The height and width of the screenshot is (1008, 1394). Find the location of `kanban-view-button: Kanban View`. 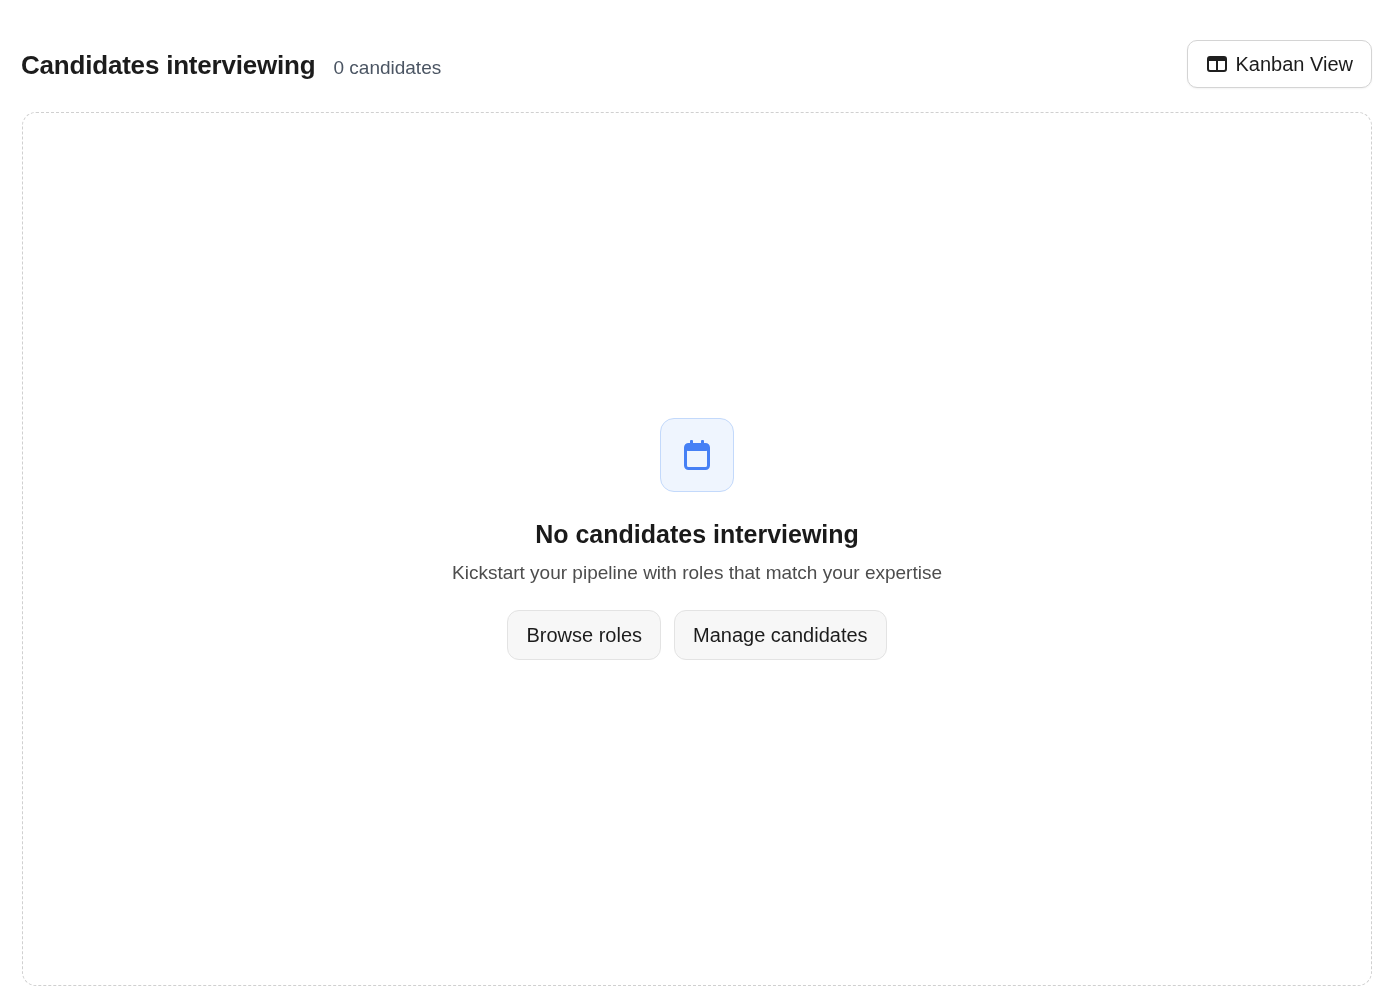

kanban-view-button: Kanban View is located at coordinates (1279, 64).